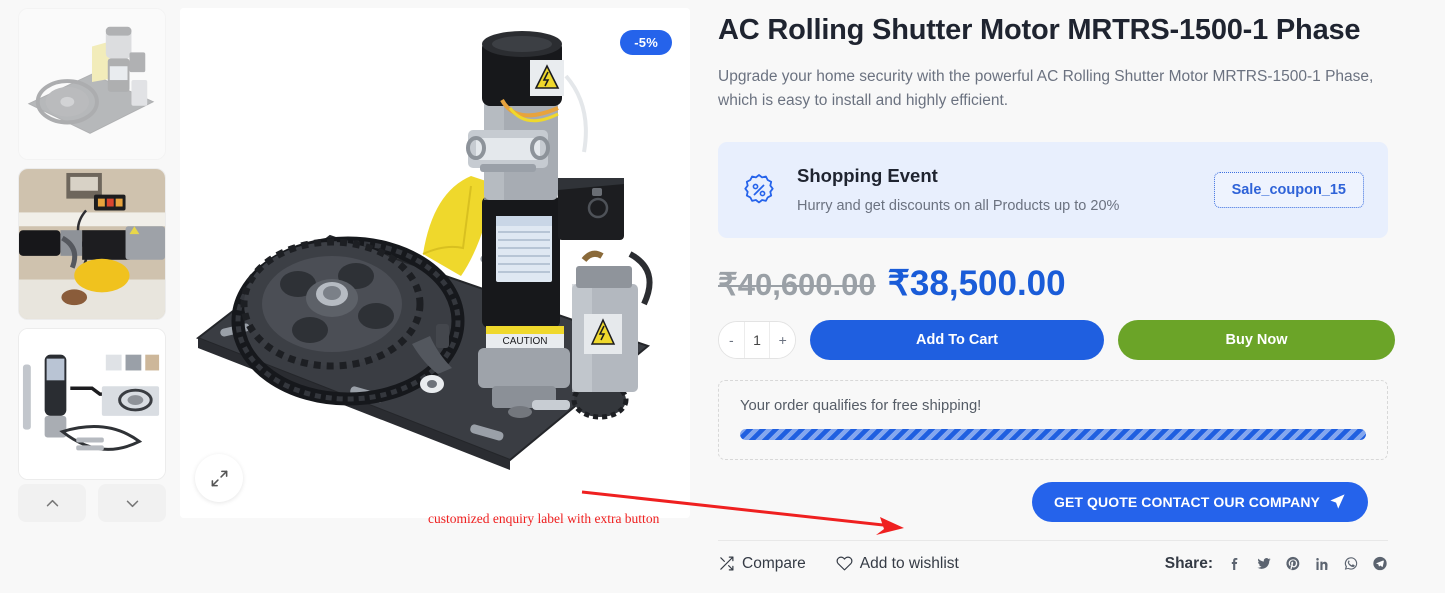 The image size is (1445, 593). I want to click on quantity-input: 1, so click(757, 339).